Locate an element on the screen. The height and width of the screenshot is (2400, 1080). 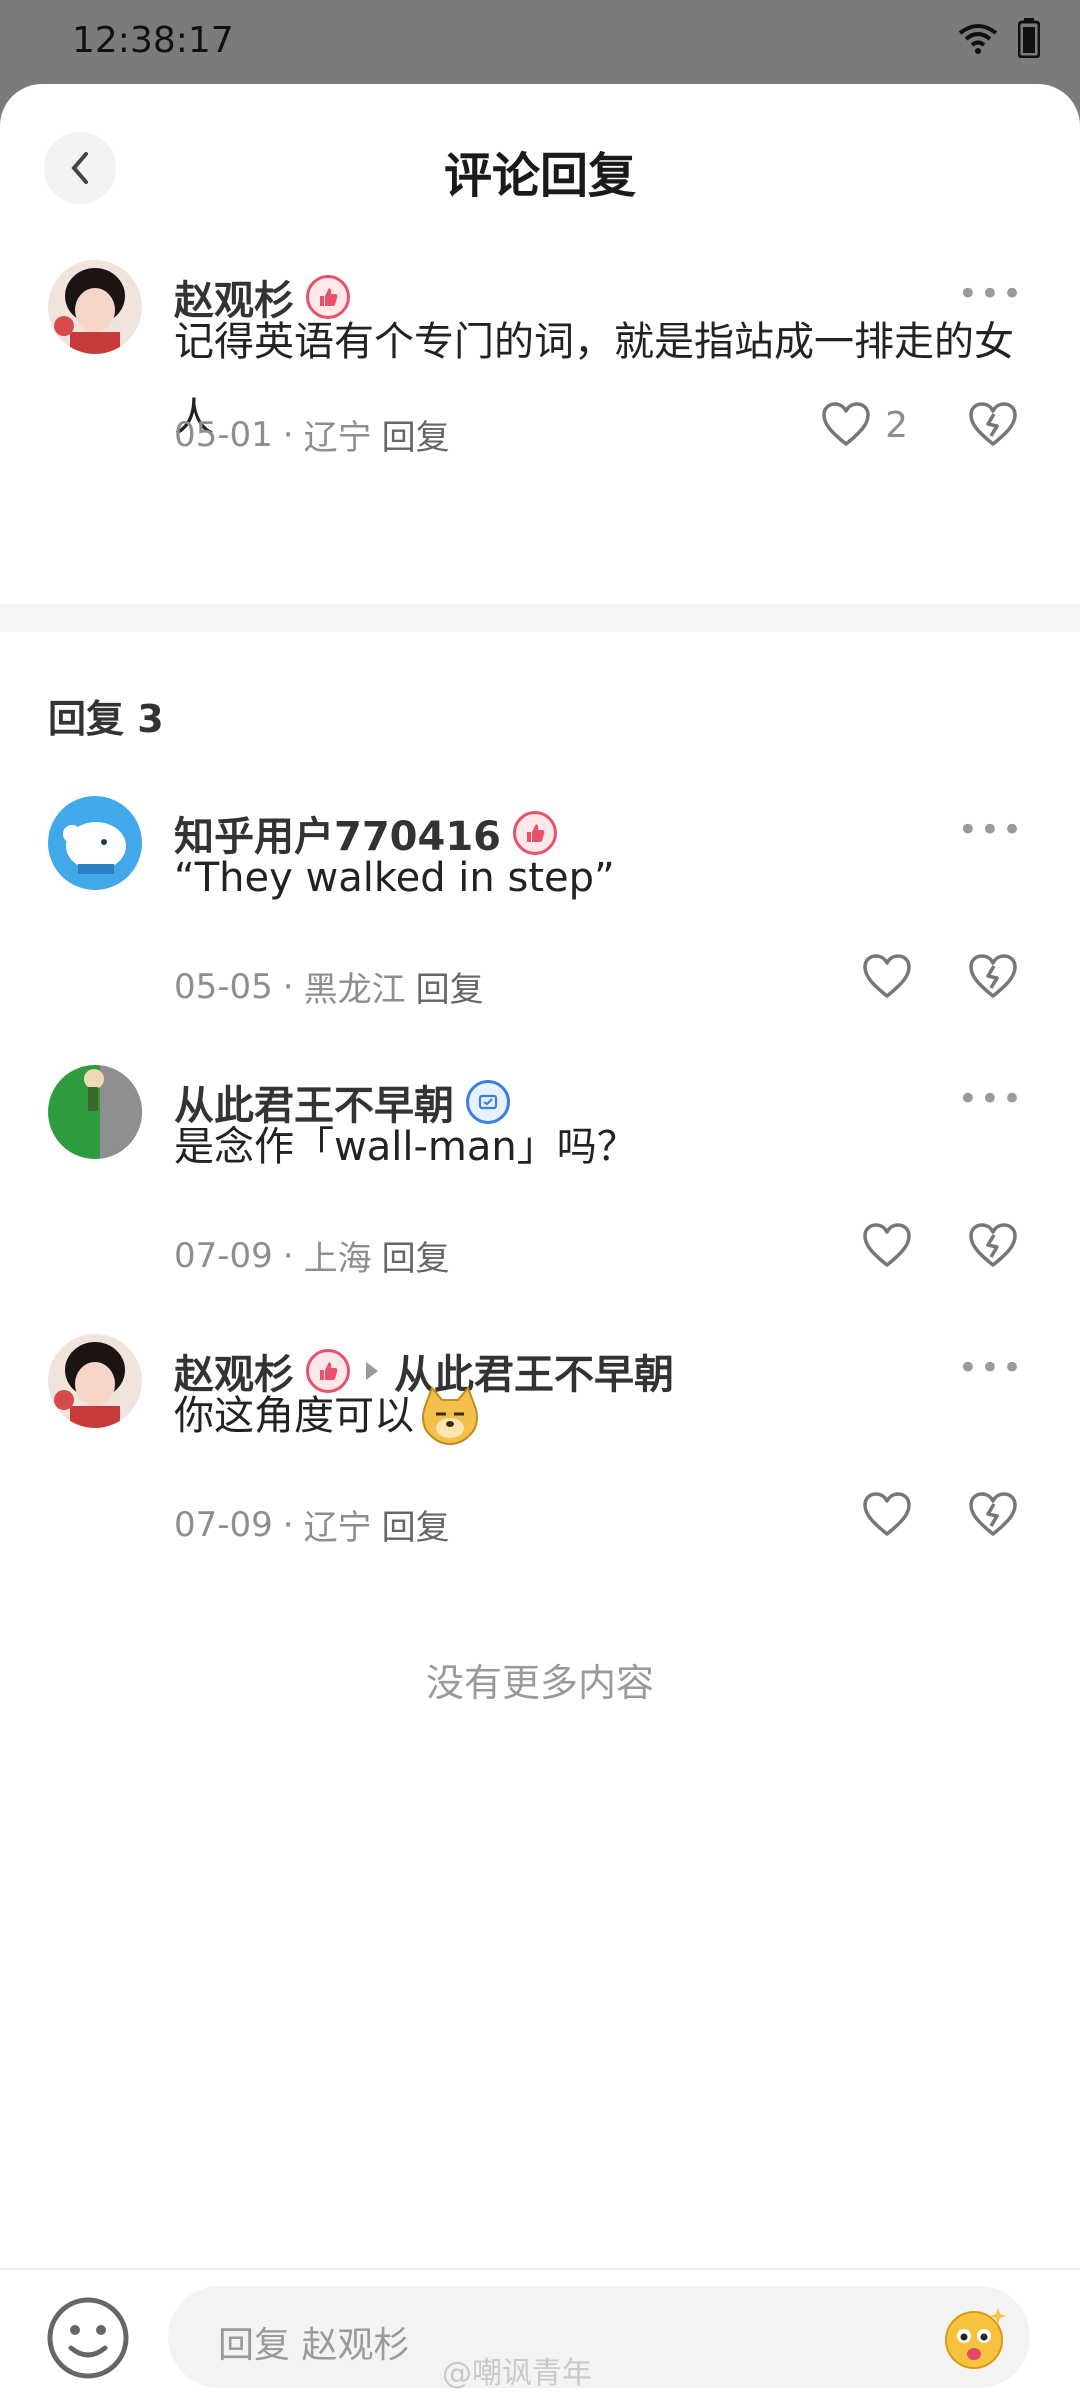
reply-input-bar: 回复 赵观杉 @嘲讽青年 is located at coordinates (540, 2334).